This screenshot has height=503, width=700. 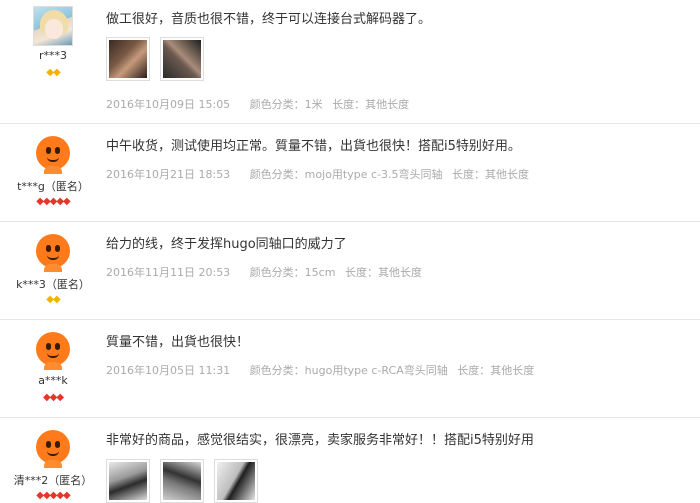 What do you see at coordinates (313, 146) in the screenshot?
I see `review-text: 中午收货，测试使用均正常。質量不错，出貨也很快！搭配i5特别好用。` at bounding box center [313, 146].